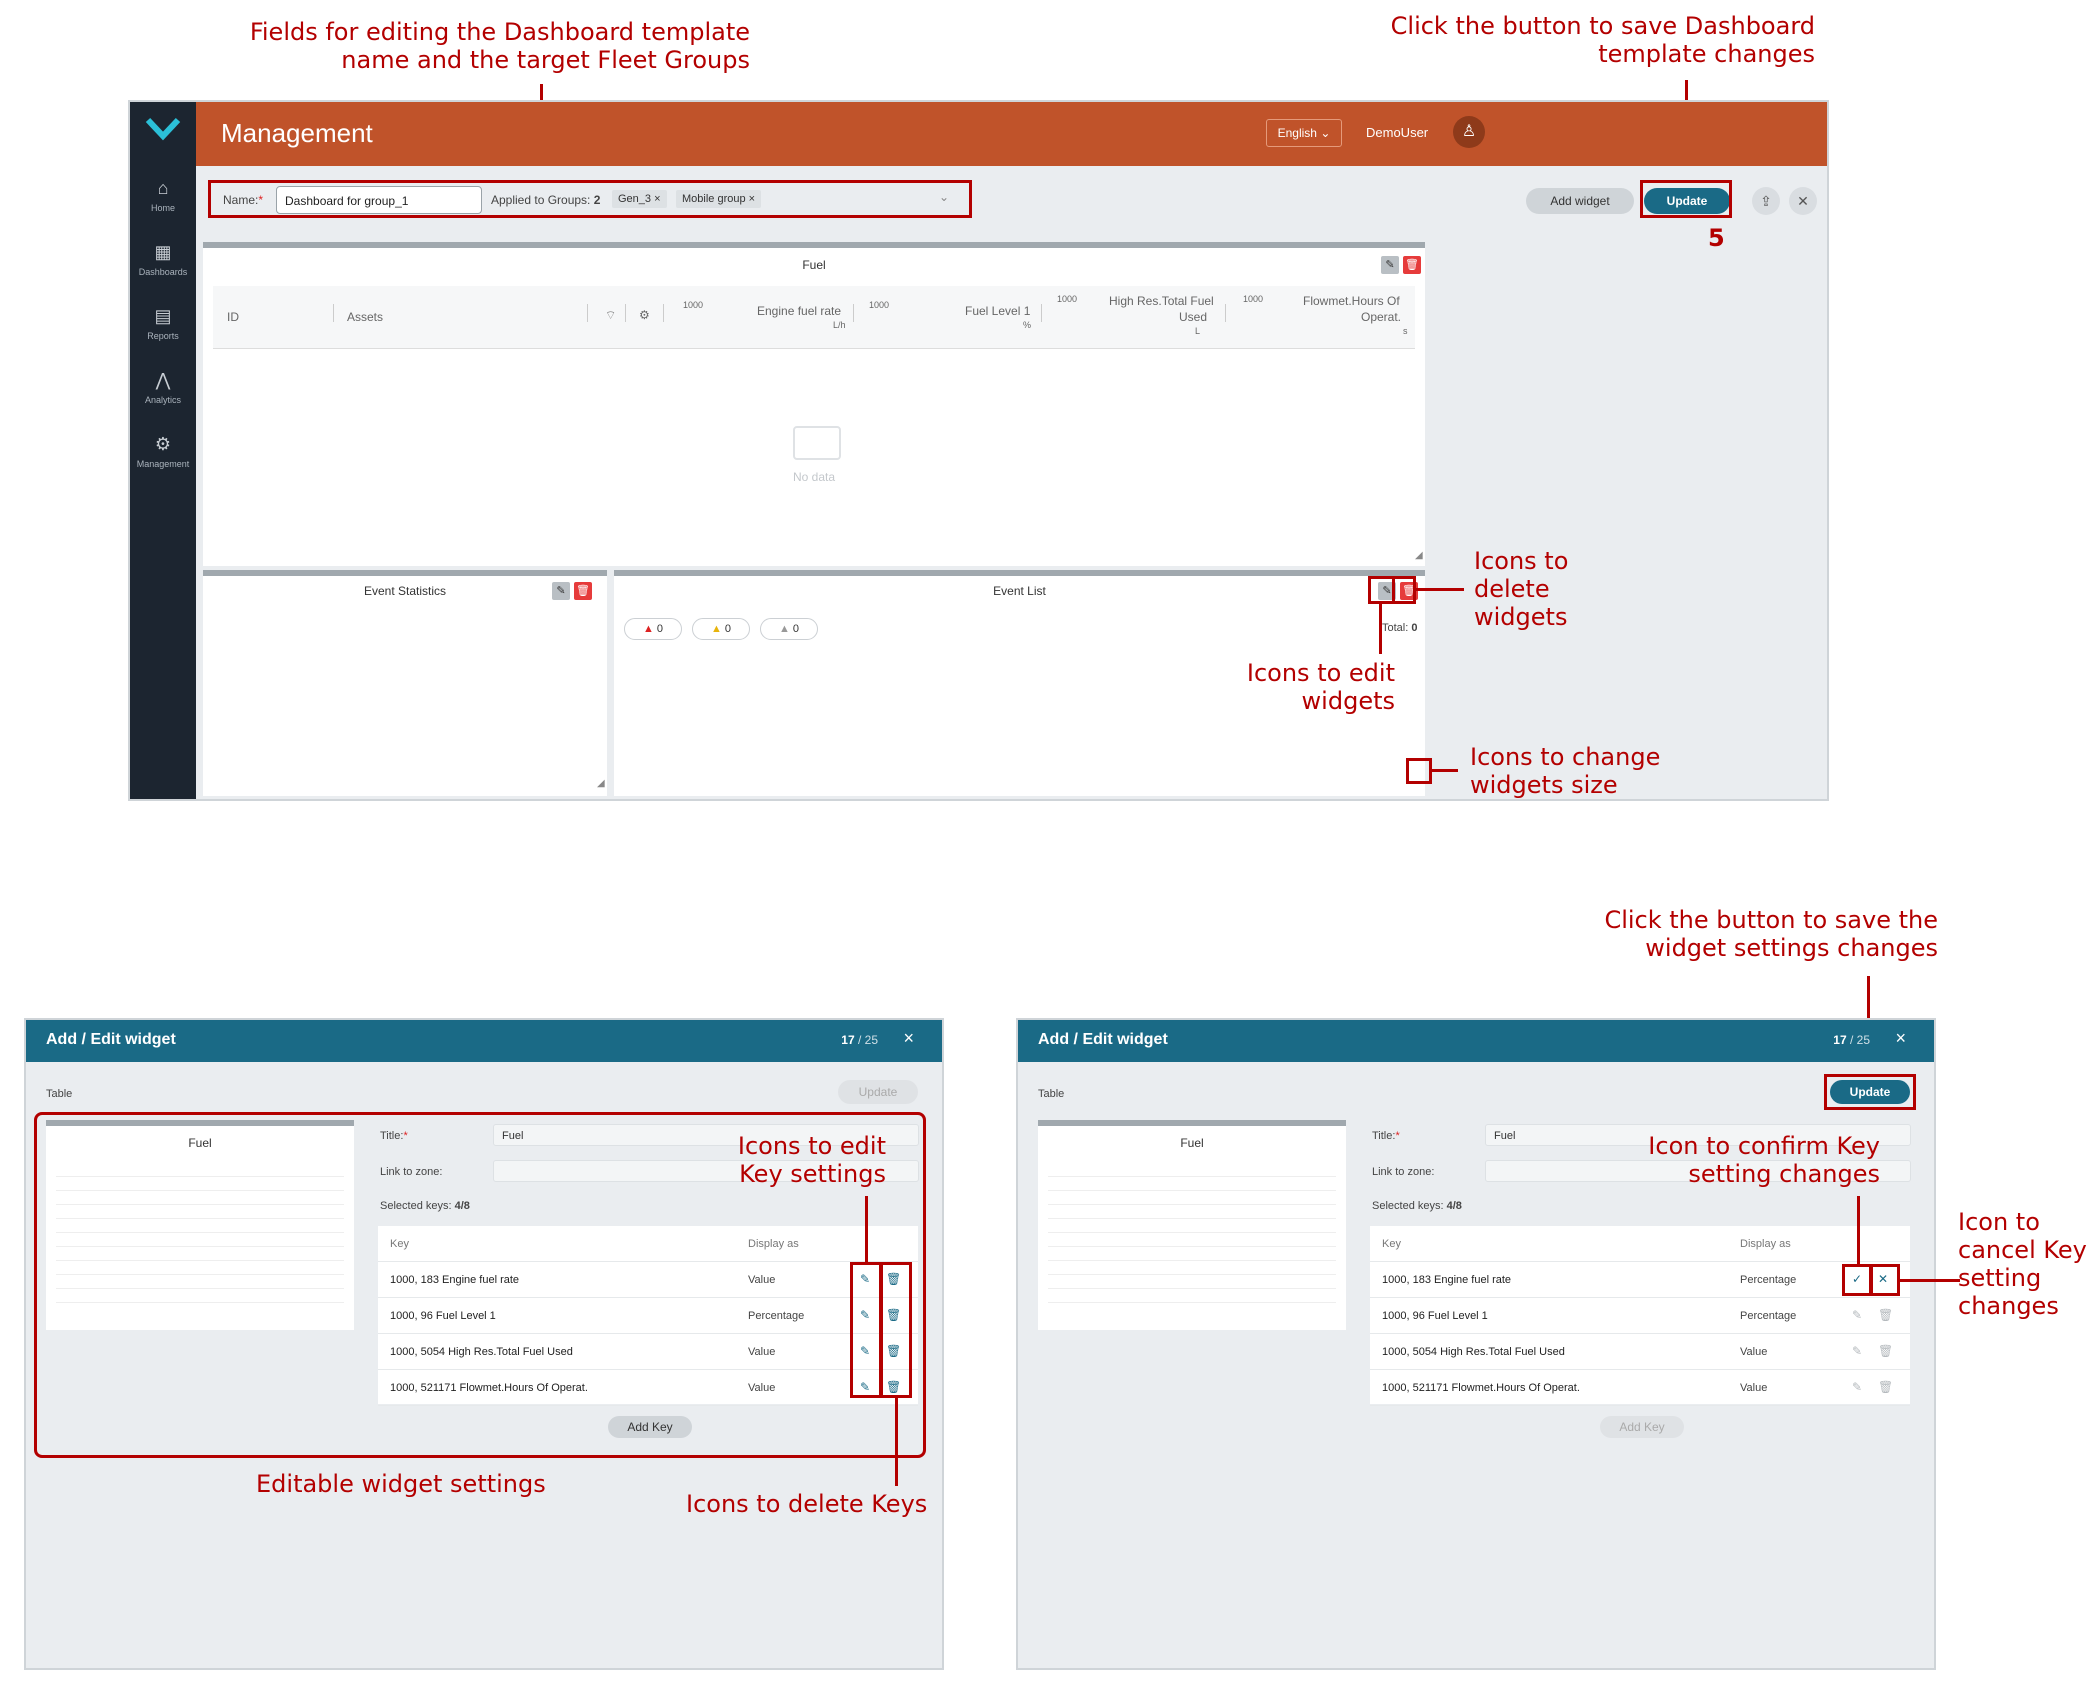 This screenshot has width=2092, height=1684. What do you see at coordinates (2022, 1264) in the screenshot?
I see `annotation-cancel-key: Icon to cancel Key setting changes` at bounding box center [2022, 1264].